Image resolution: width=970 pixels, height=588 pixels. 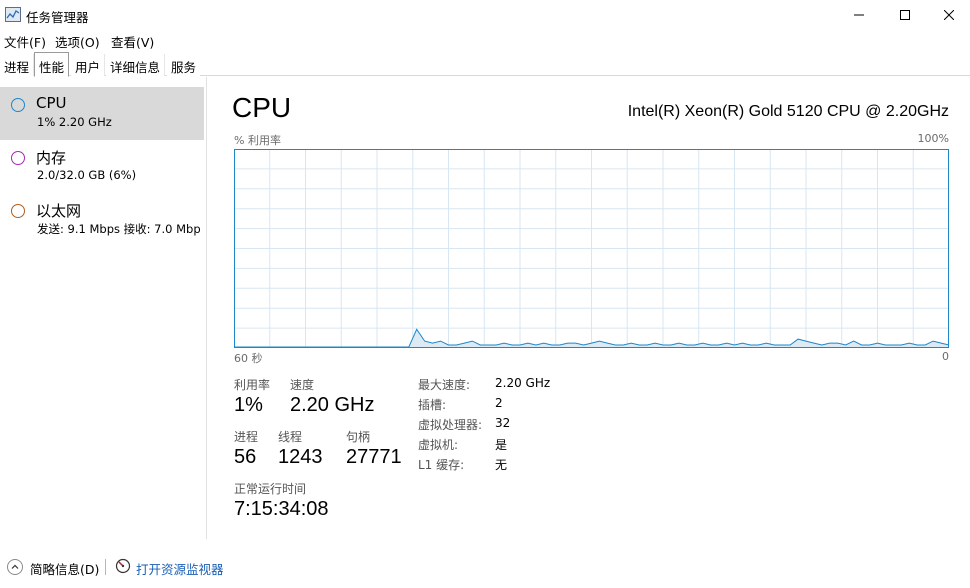 What do you see at coordinates (499, 403) in the screenshot?
I see `spec-value: 2` at bounding box center [499, 403].